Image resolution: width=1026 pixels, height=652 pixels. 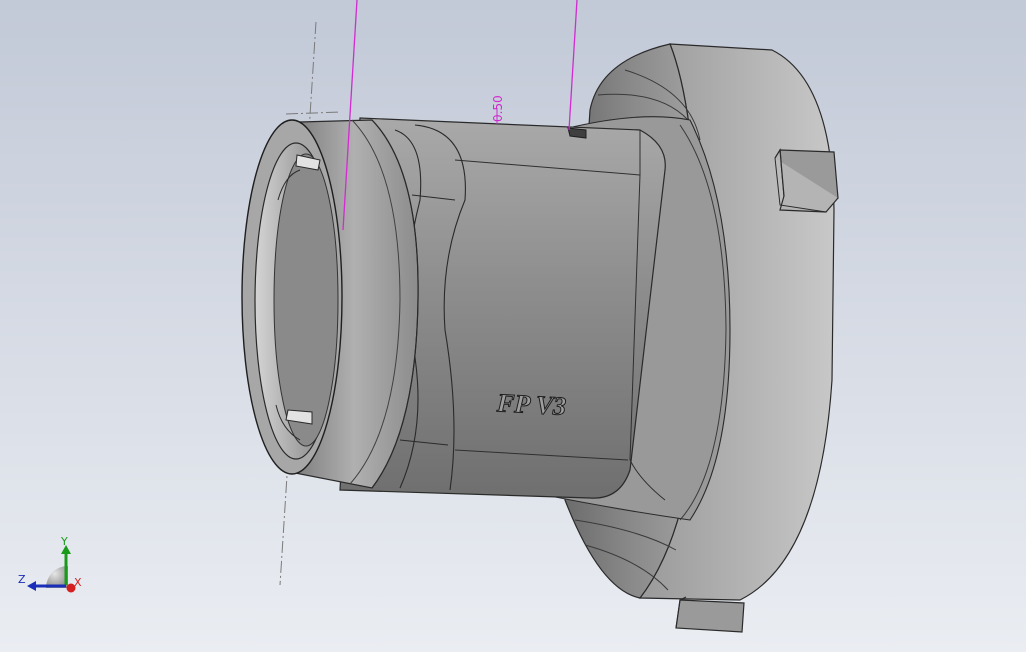 I want to click on dimension-value: 0.50, so click(x=498, y=108).